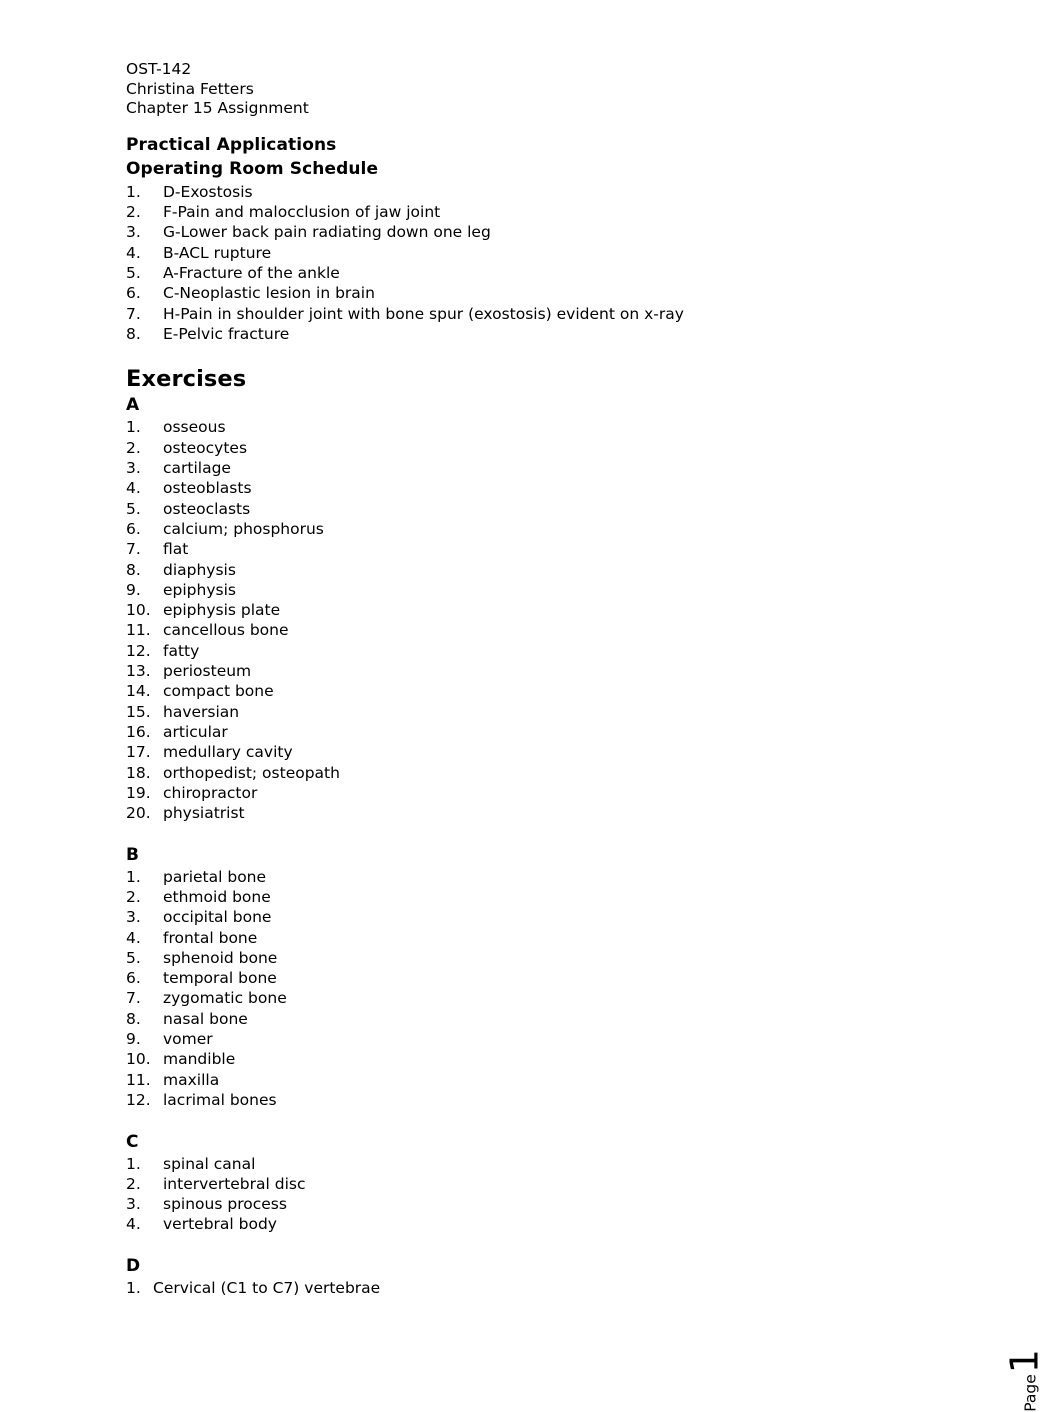 This screenshot has width=1062, height=1412. What do you see at coordinates (133, 293) in the screenshot?
I see `list-item-number: 6.` at bounding box center [133, 293].